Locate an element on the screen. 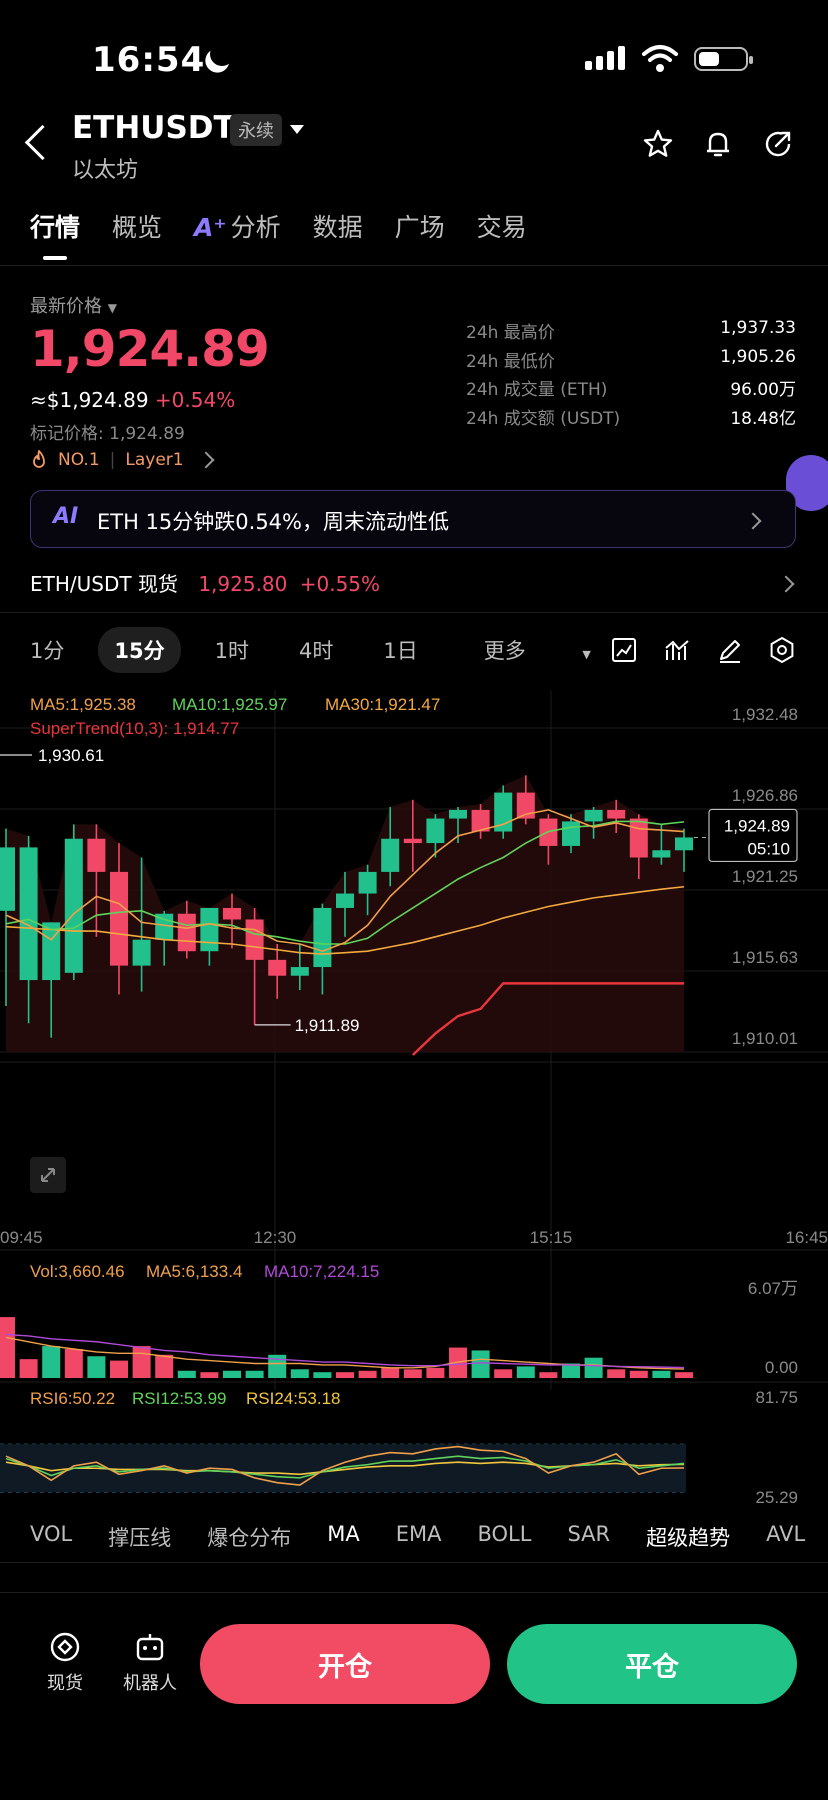  status-time: 16:54 is located at coordinates (149, 60).